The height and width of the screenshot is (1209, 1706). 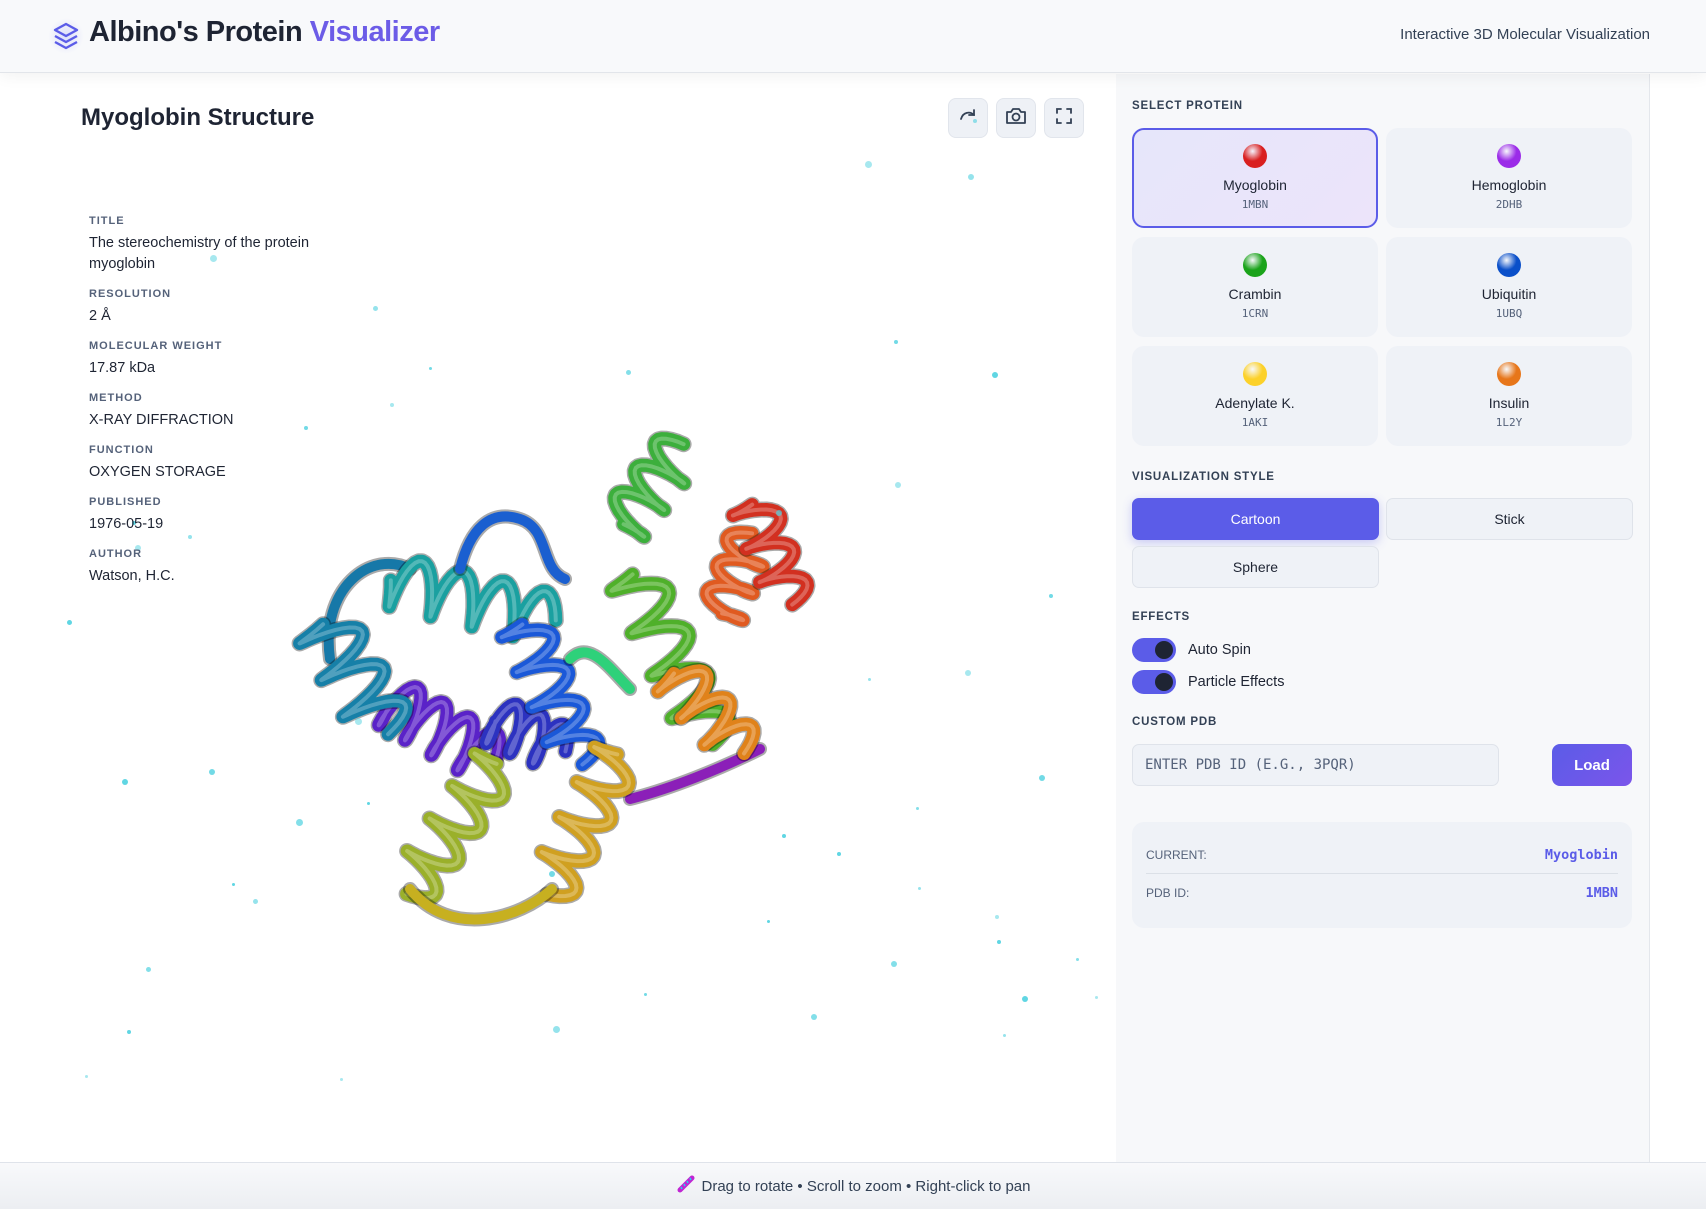 I want to click on custom-pdb-label: CUSTOM PDB, so click(x=1175, y=722).